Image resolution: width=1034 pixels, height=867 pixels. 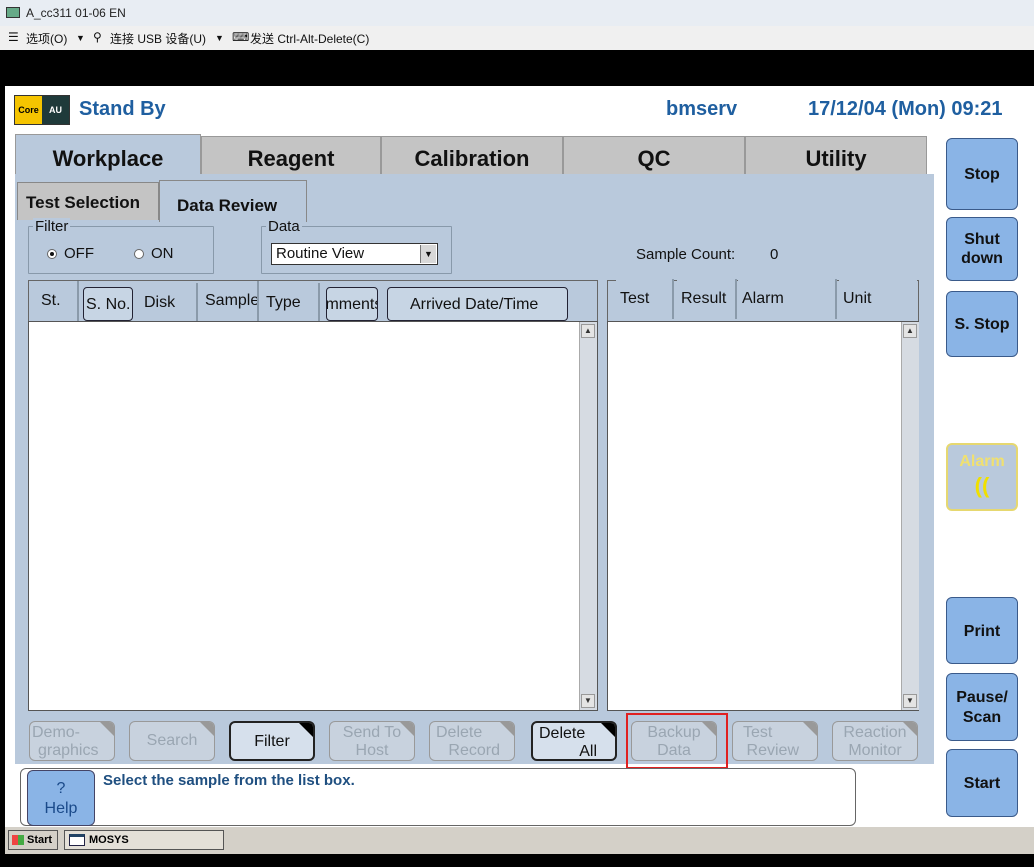 I want to click on tab-workplace: Workplace, so click(x=108, y=156).